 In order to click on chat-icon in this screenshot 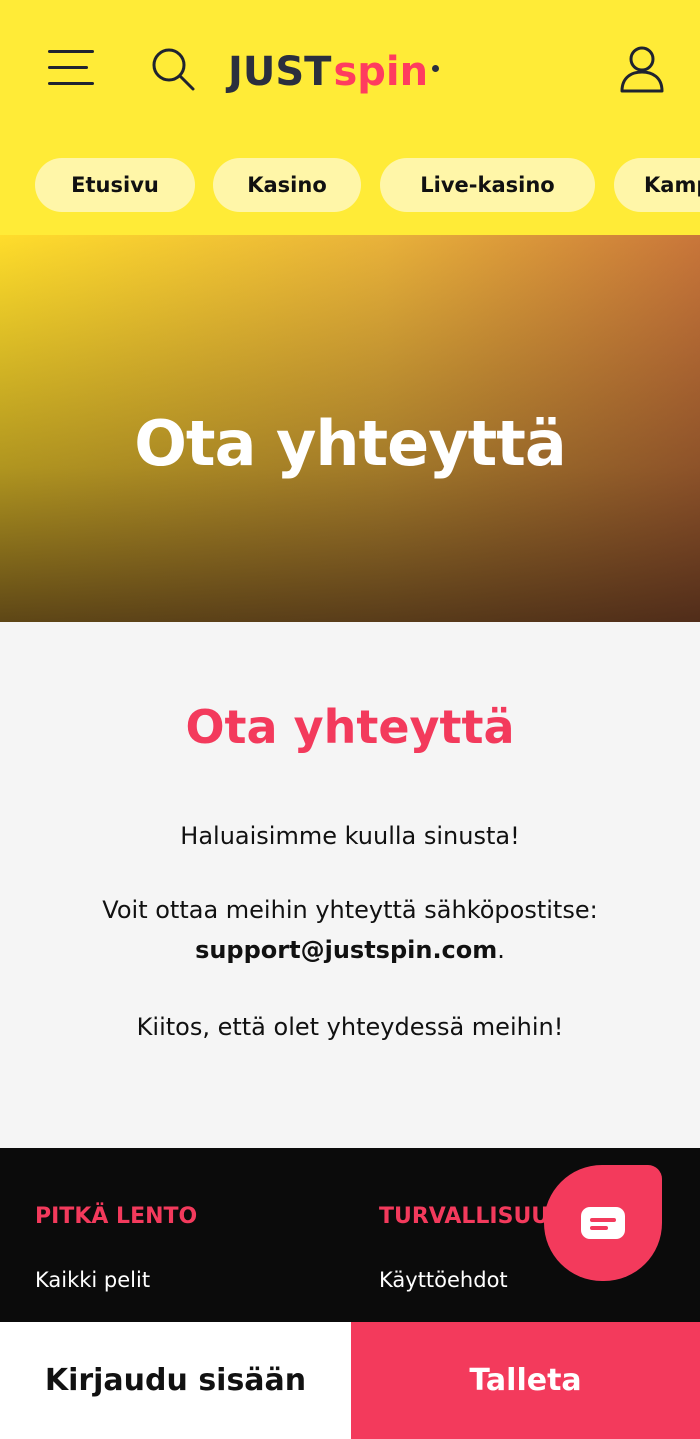, I will do `click(603, 1223)`.